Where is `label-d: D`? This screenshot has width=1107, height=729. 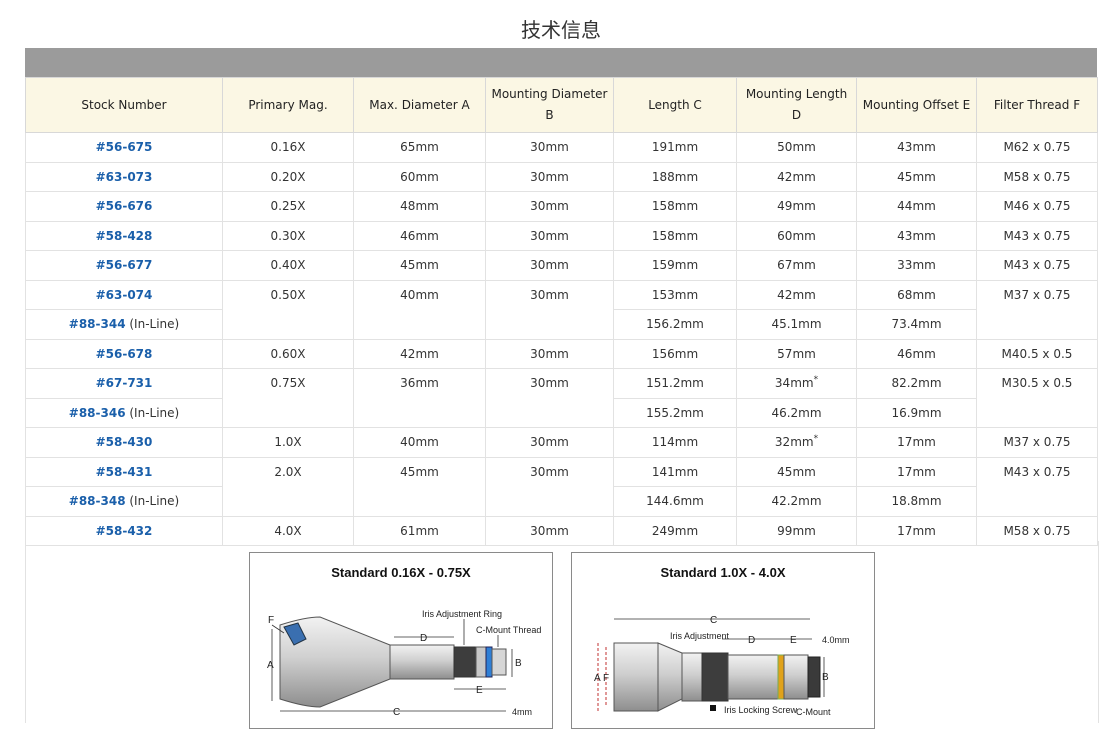
label-d: D is located at coordinates (423, 638).